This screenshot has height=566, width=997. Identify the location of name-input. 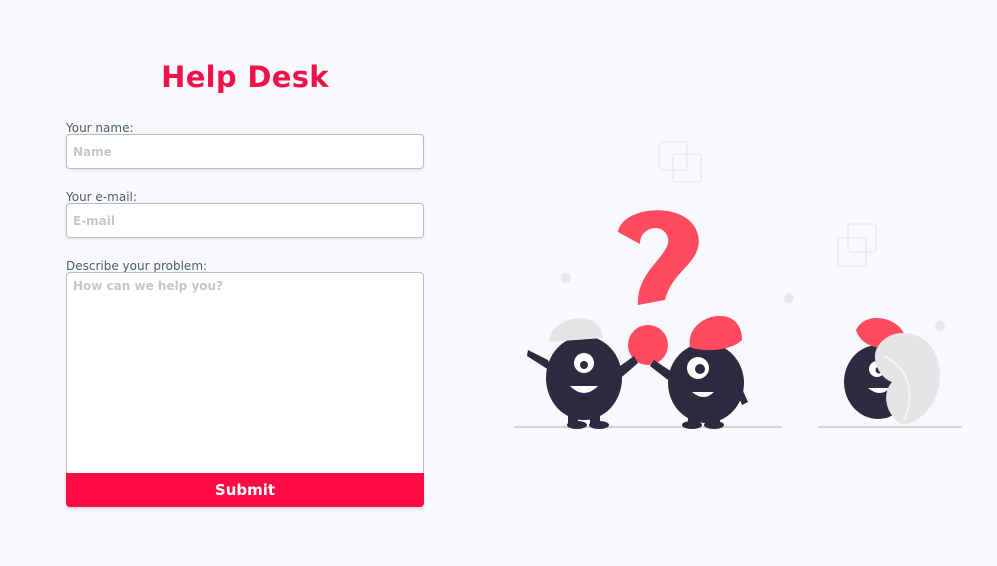
(245, 151).